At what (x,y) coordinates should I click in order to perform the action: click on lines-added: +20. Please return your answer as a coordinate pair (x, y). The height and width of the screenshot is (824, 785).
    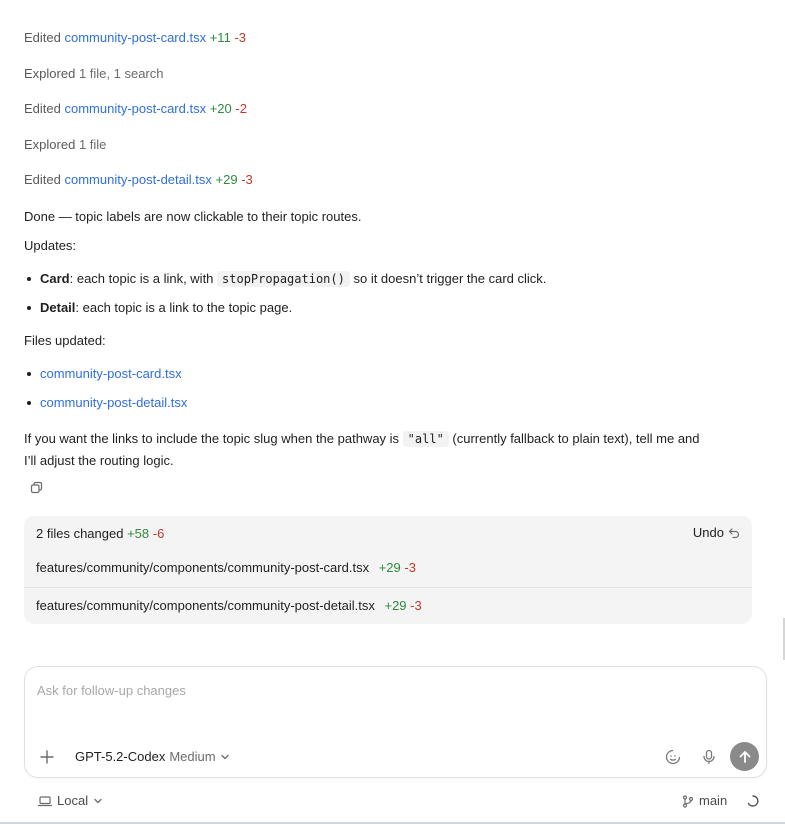
    Looking at the image, I should click on (220, 108).